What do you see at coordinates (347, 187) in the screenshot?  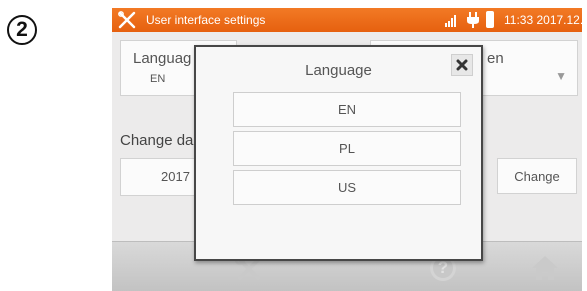 I see `language-option-us: US` at bounding box center [347, 187].